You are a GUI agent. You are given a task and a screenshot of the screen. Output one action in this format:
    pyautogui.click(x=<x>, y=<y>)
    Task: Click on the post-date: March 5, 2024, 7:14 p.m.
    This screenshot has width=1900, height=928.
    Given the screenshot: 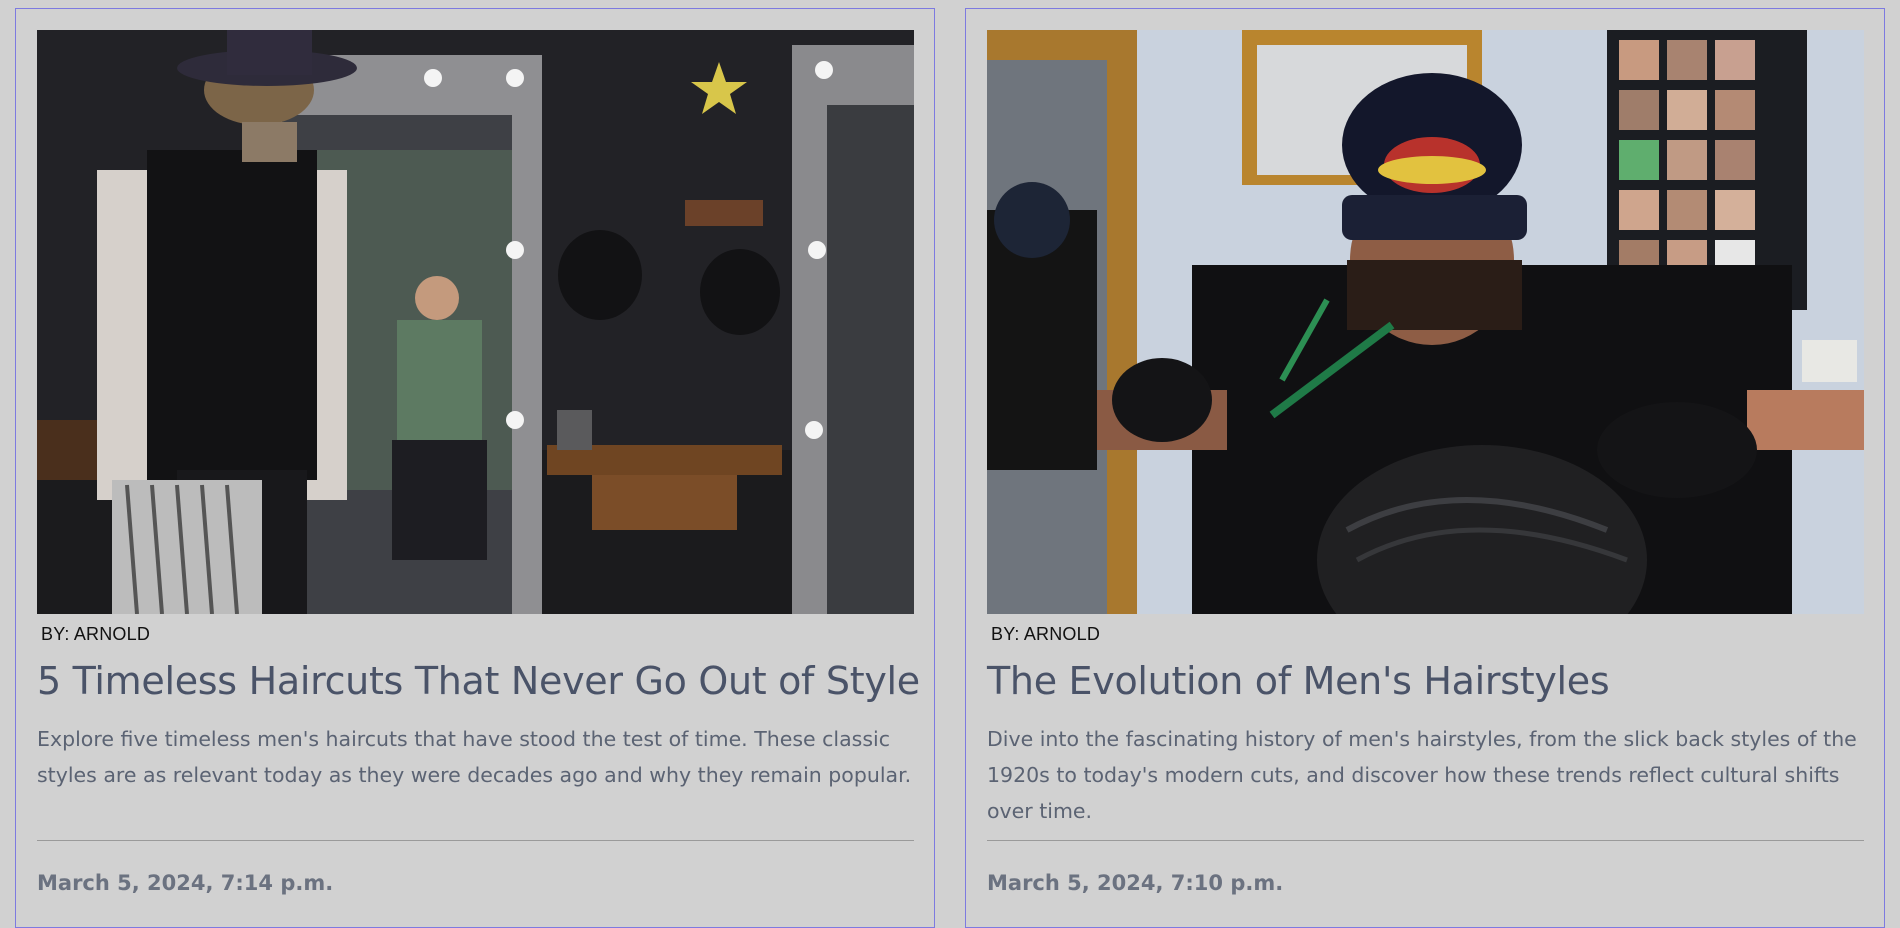 What is the action you would take?
    pyautogui.click(x=185, y=883)
    